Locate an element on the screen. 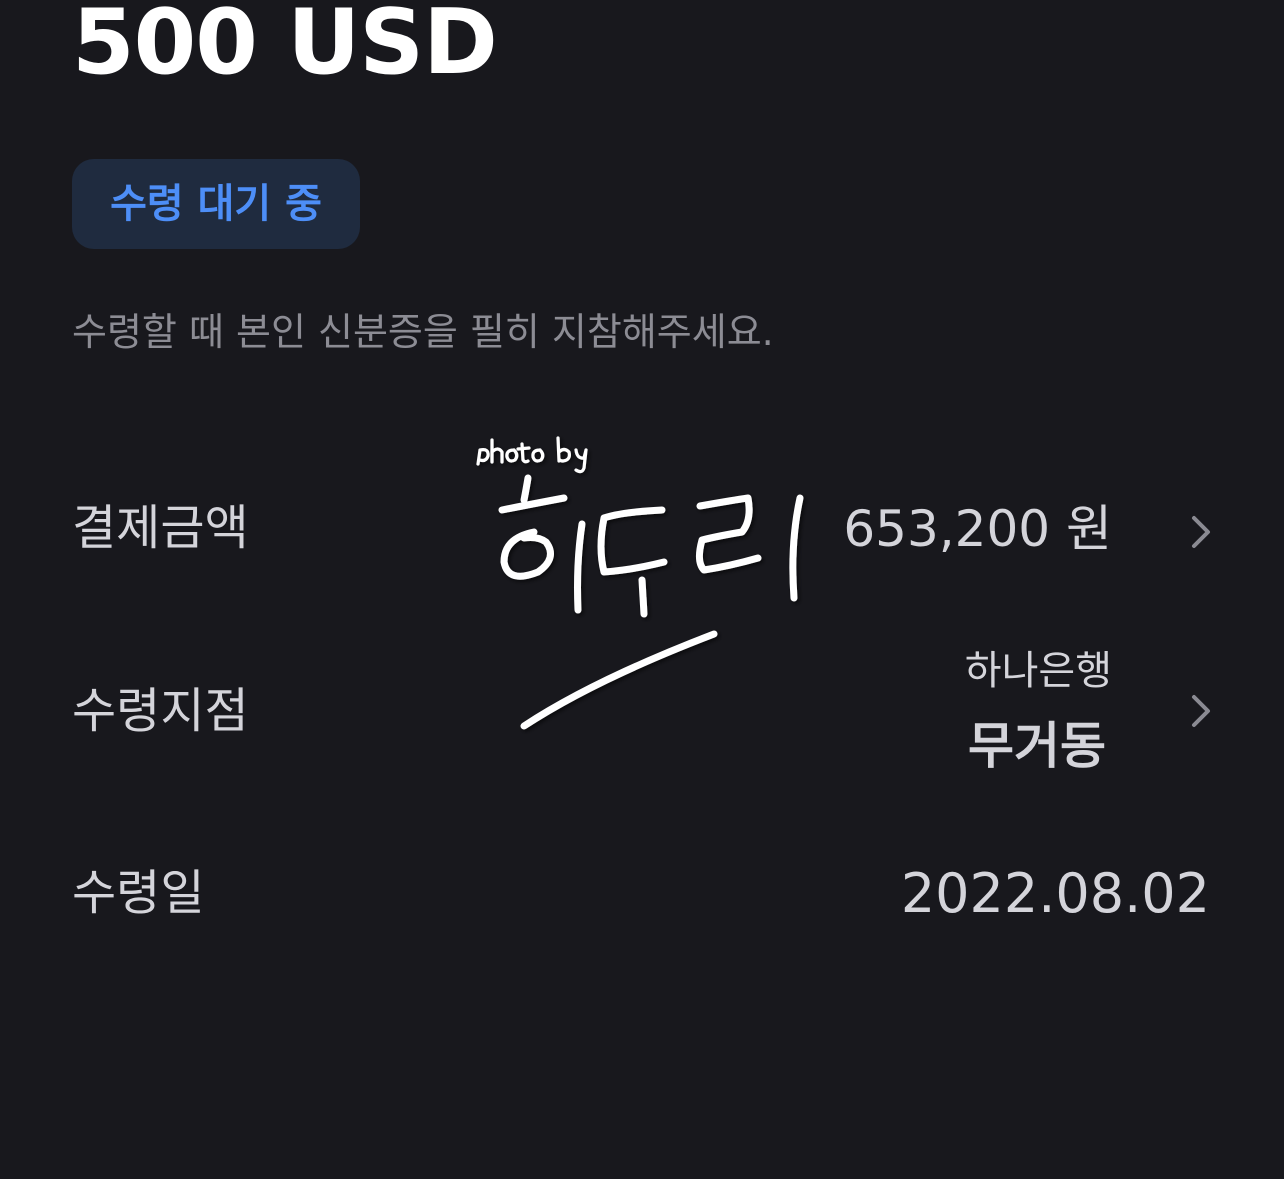 Image resolution: width=1284 pixels, height=1179 pixels. branch-label: 수령지점 is located at coordinates (160, 711).